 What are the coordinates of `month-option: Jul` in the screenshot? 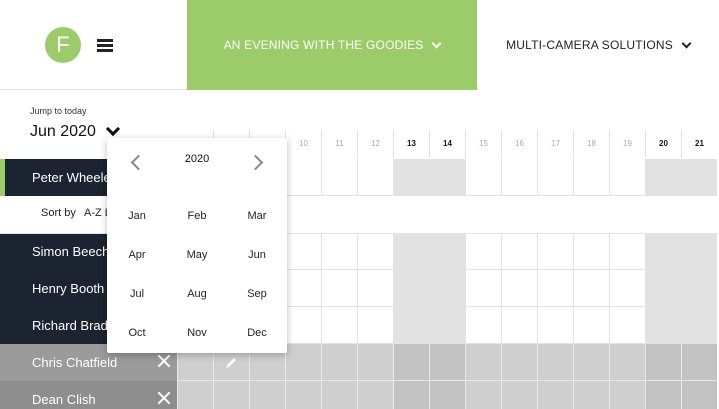 It's located at (137, 294).